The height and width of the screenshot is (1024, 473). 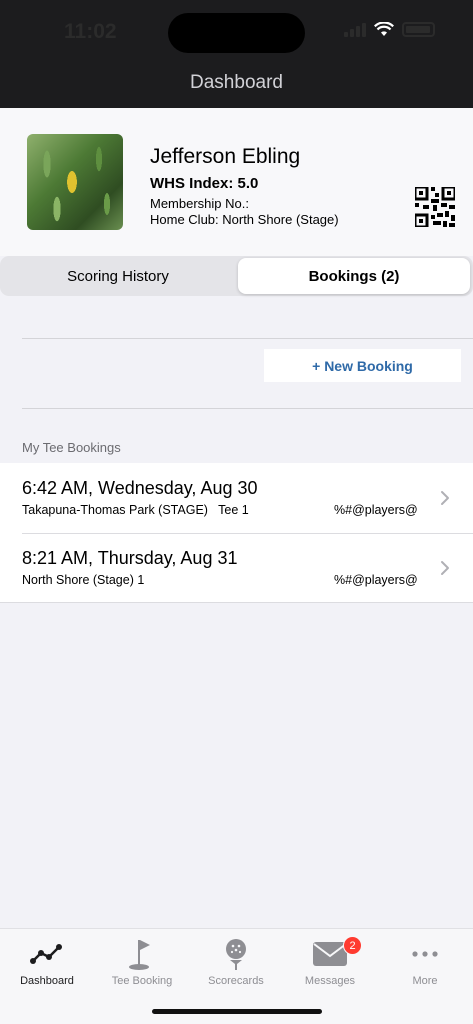 What do you see at coordinates (139, 955) in the screenshot?
I see `golf-flag-icon` at bounding box center [139, 955].